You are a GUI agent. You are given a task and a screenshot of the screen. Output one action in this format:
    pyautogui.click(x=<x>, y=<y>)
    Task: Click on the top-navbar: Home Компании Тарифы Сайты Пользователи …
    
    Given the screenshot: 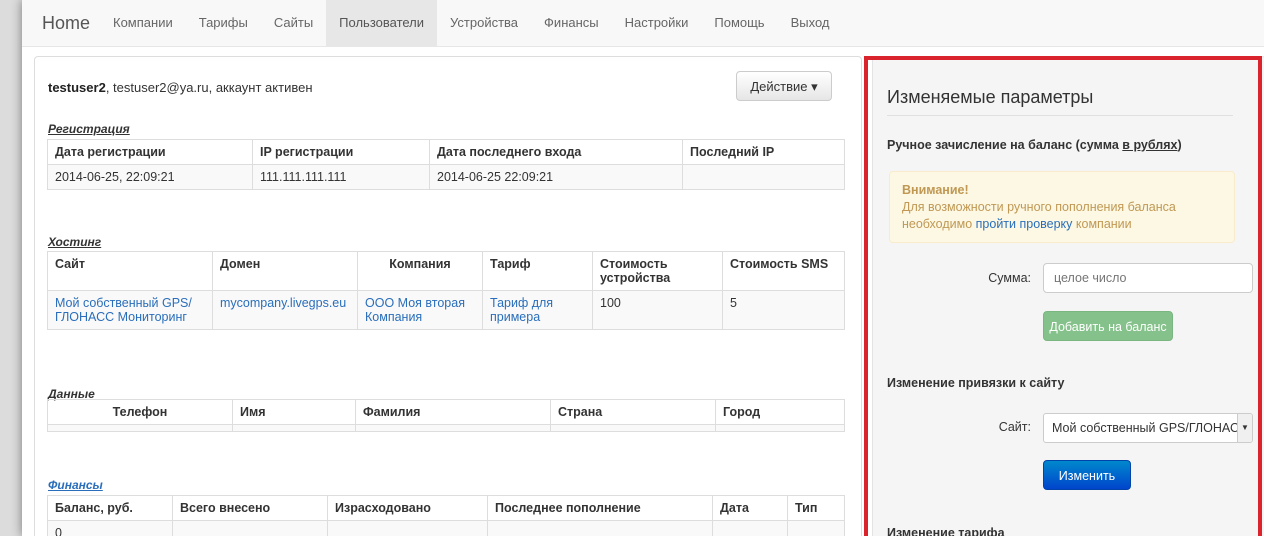 What is the action you would take?
    pyautogui.click(x=643, y=23)
    